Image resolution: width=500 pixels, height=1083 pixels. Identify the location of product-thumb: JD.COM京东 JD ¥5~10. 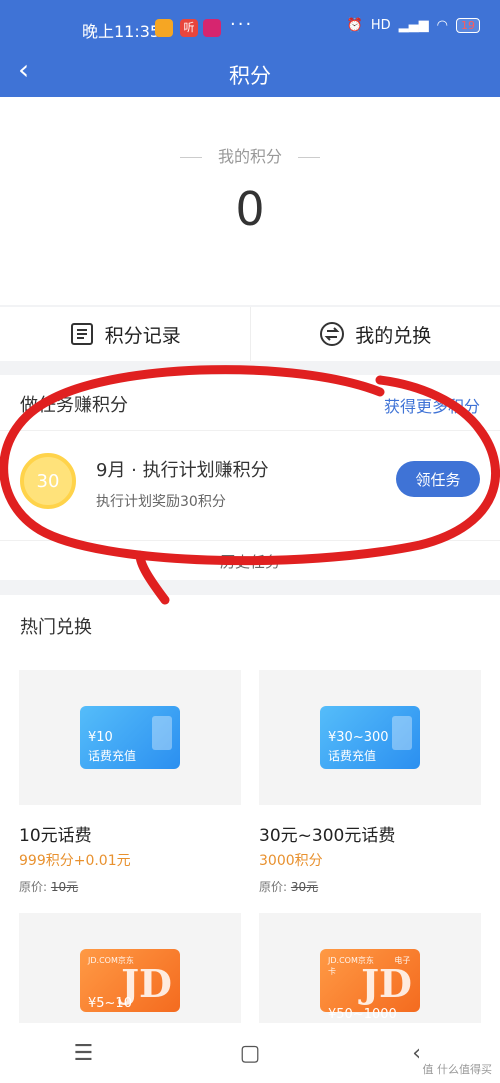
(130, 968).